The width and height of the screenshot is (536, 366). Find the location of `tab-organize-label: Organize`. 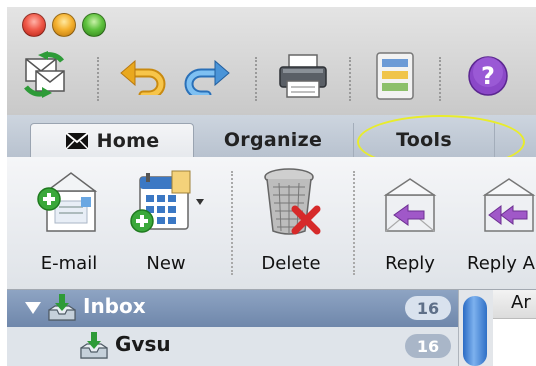

tab-organize-label: Organize is located at coordinates (273, 140).